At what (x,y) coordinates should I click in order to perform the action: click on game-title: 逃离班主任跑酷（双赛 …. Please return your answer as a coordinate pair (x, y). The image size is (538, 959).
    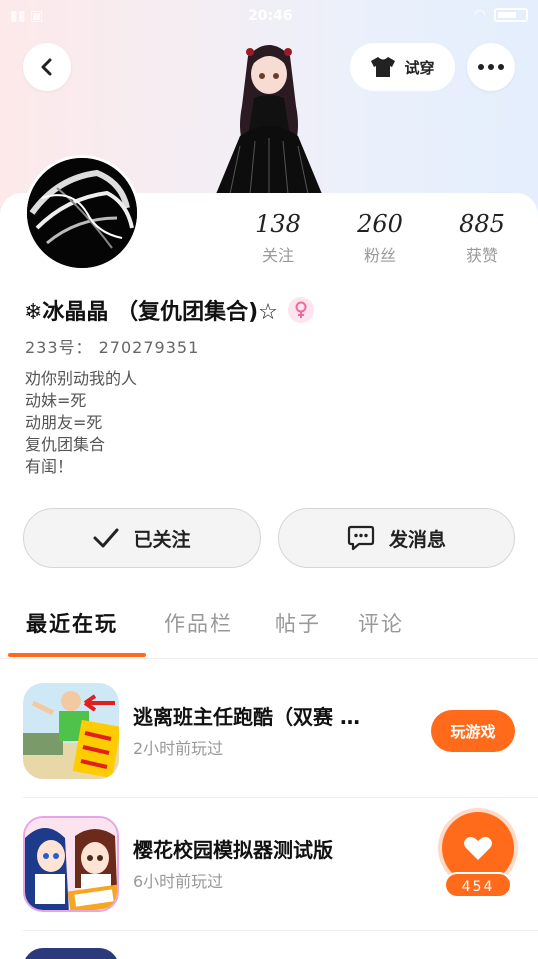
    Looking at the image, I should click on (246, 717).